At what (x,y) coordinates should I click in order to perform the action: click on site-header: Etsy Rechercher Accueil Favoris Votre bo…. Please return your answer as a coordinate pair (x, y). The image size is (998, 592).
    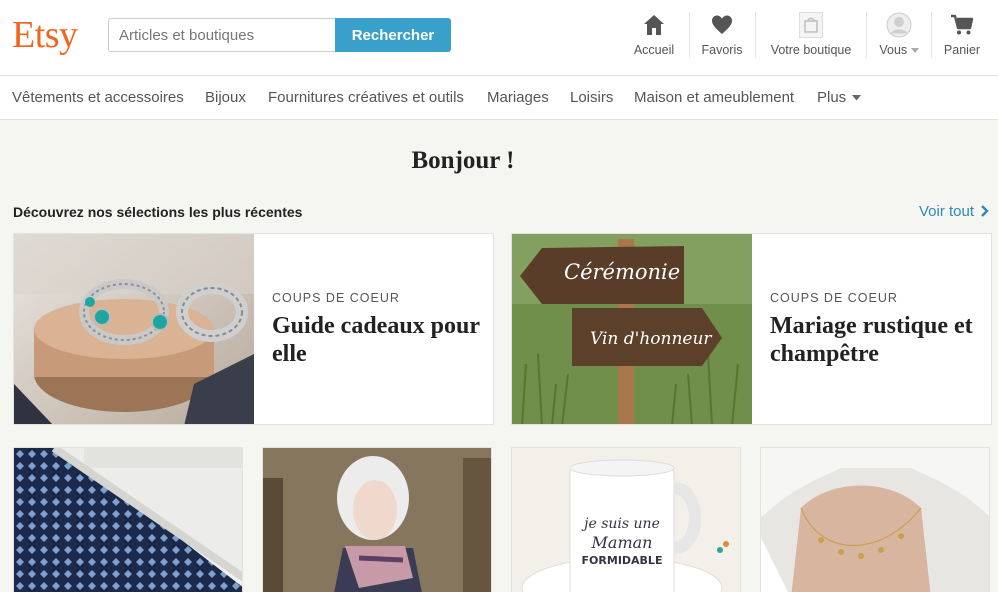
    Looking at the image, I should click on (499, 38).